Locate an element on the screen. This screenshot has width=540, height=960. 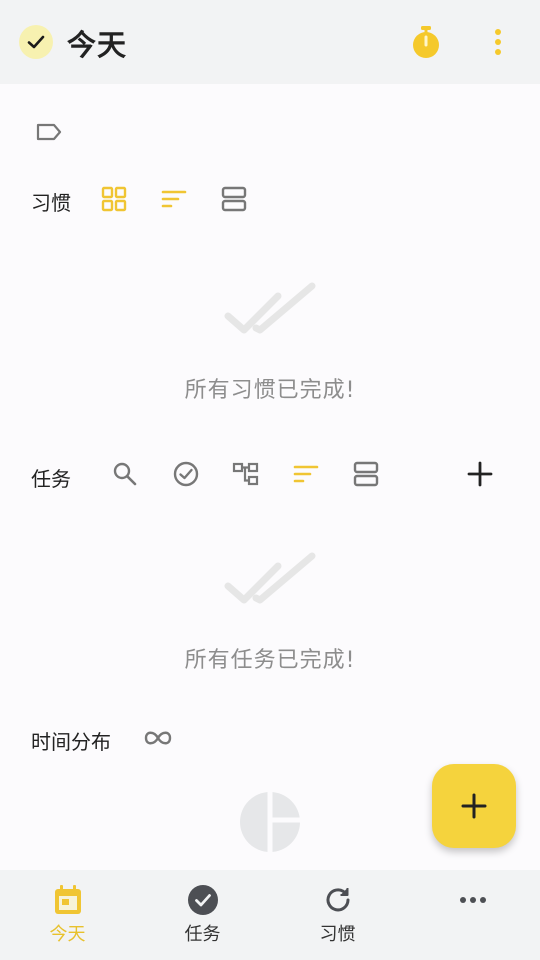
bottom-navigation: 今天 任务 习惯 is located at coordinates (270, 915).